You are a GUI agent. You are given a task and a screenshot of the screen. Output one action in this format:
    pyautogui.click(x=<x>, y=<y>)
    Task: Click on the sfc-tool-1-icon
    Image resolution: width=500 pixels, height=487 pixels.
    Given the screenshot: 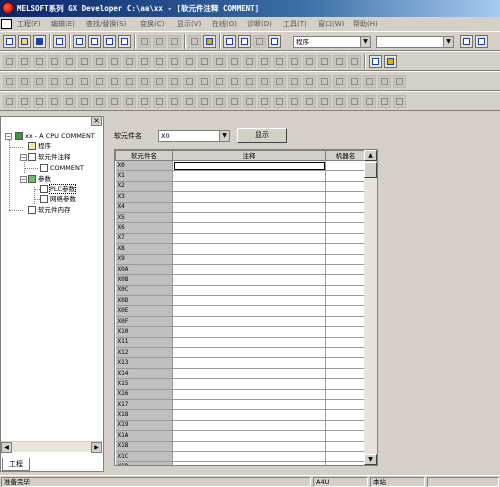 What is the action you would take?
    pyautogui.click(x=9, y=81)
    